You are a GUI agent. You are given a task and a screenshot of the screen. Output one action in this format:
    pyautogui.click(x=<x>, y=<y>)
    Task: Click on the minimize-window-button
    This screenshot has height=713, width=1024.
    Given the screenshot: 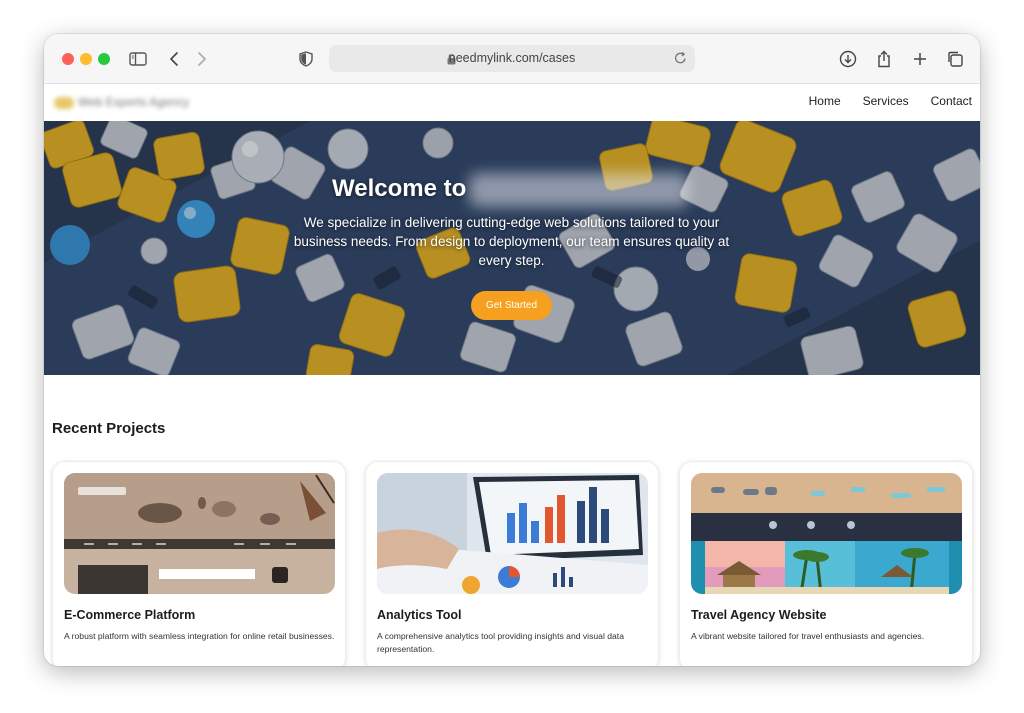 What is the action you would take?
    pyautogui.click(x=86, y=59)
    